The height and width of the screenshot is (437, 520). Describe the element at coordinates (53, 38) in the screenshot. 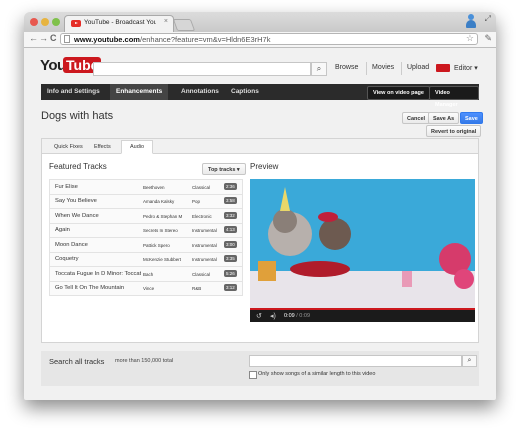

I see `reload-icon: C` at that location.